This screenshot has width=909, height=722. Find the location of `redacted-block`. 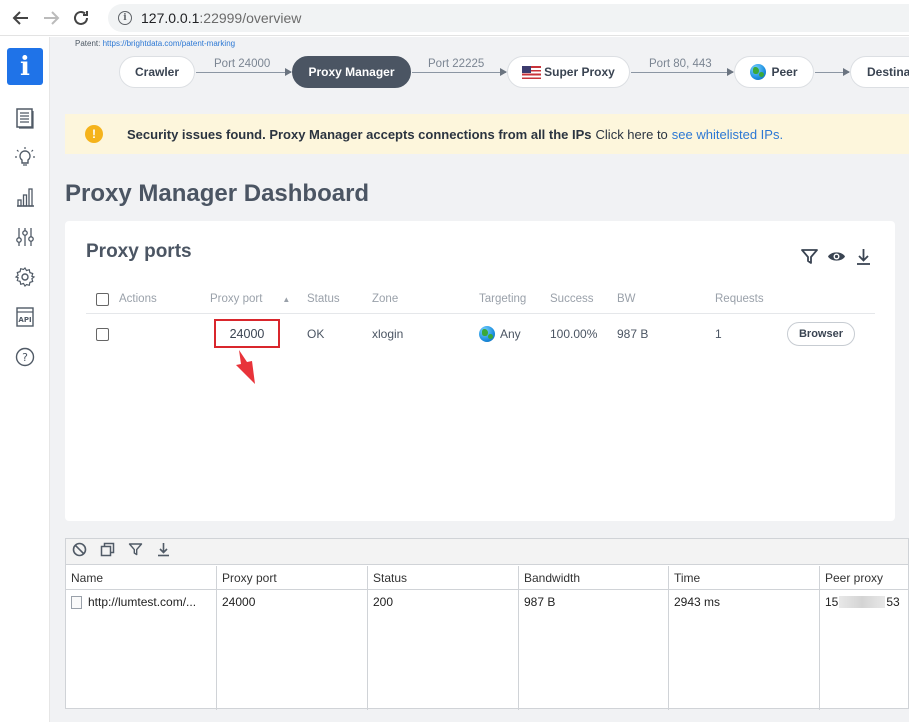

redacted-block is located at coordinates (862, 602).